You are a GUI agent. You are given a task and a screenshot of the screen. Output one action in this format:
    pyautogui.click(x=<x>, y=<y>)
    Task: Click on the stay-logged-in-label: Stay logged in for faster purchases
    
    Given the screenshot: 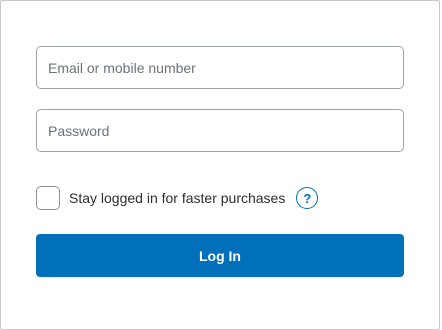 What is the action you would take?
    pyautogui.click(x=177, y=198)
    